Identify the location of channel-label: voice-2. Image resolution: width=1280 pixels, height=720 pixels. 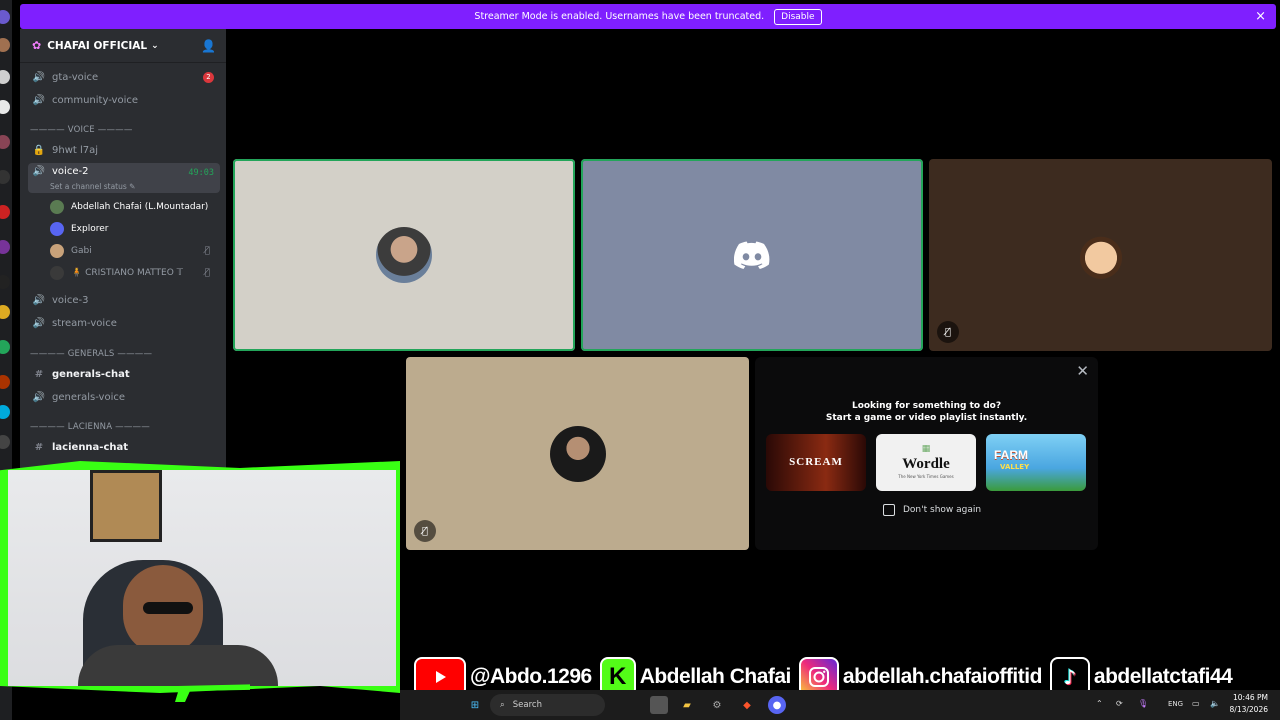
(70, 171).